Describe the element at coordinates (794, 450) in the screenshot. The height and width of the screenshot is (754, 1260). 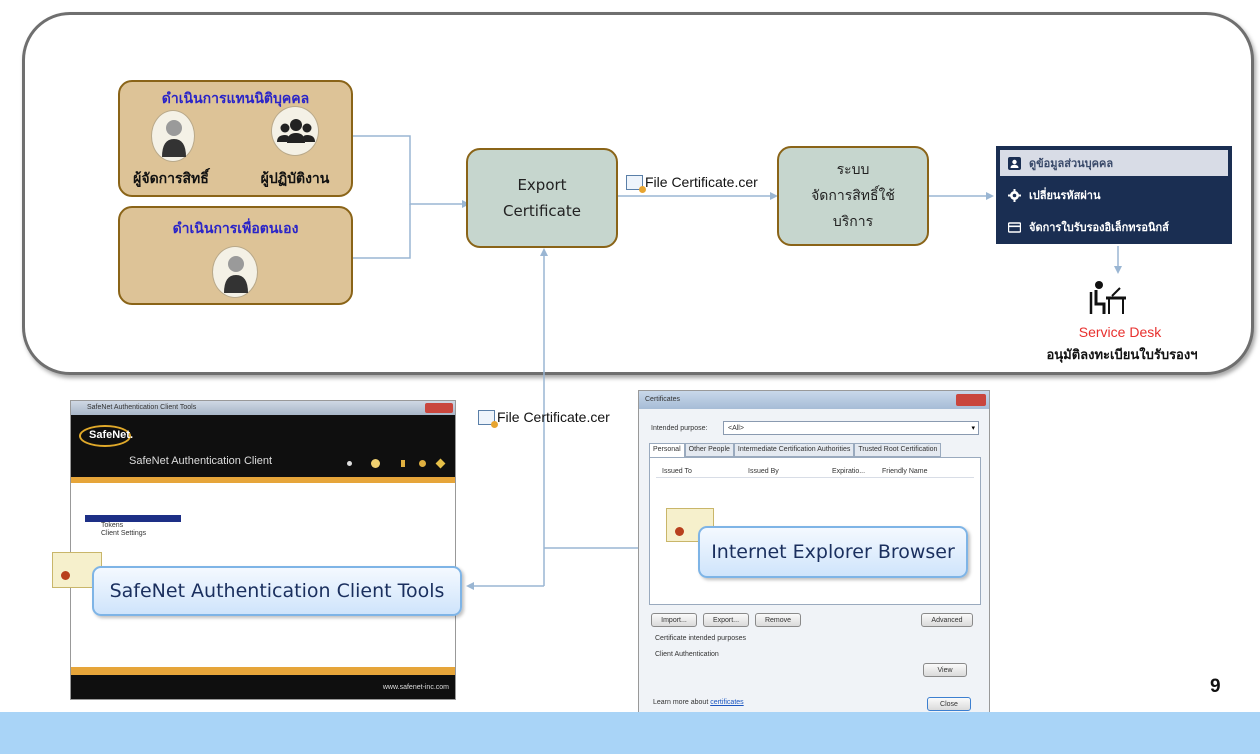
I see `tab-intermediate-ca: Intermediate Certification Authorities` at that location.